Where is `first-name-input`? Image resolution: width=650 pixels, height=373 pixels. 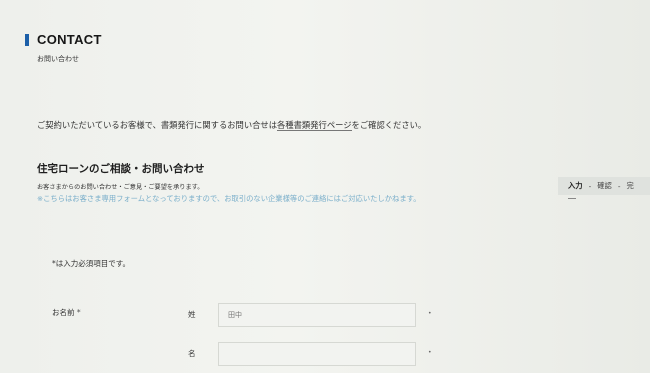 first-name-input is located at coordinates (317, 354).